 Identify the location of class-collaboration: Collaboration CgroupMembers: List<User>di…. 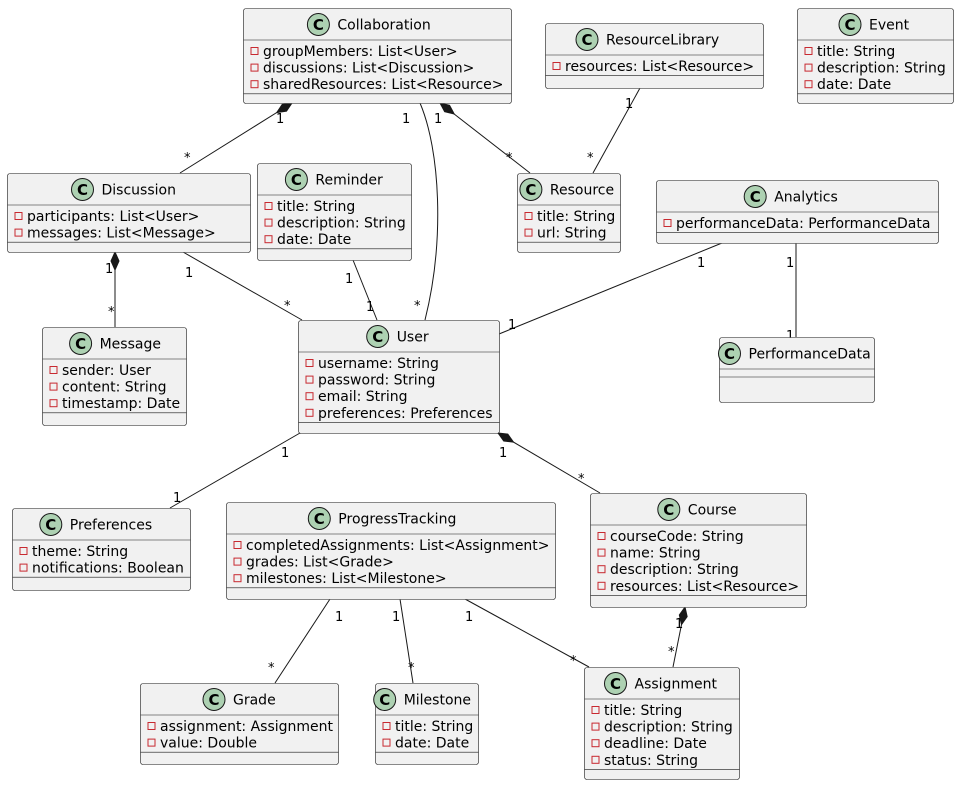
(377, 56).